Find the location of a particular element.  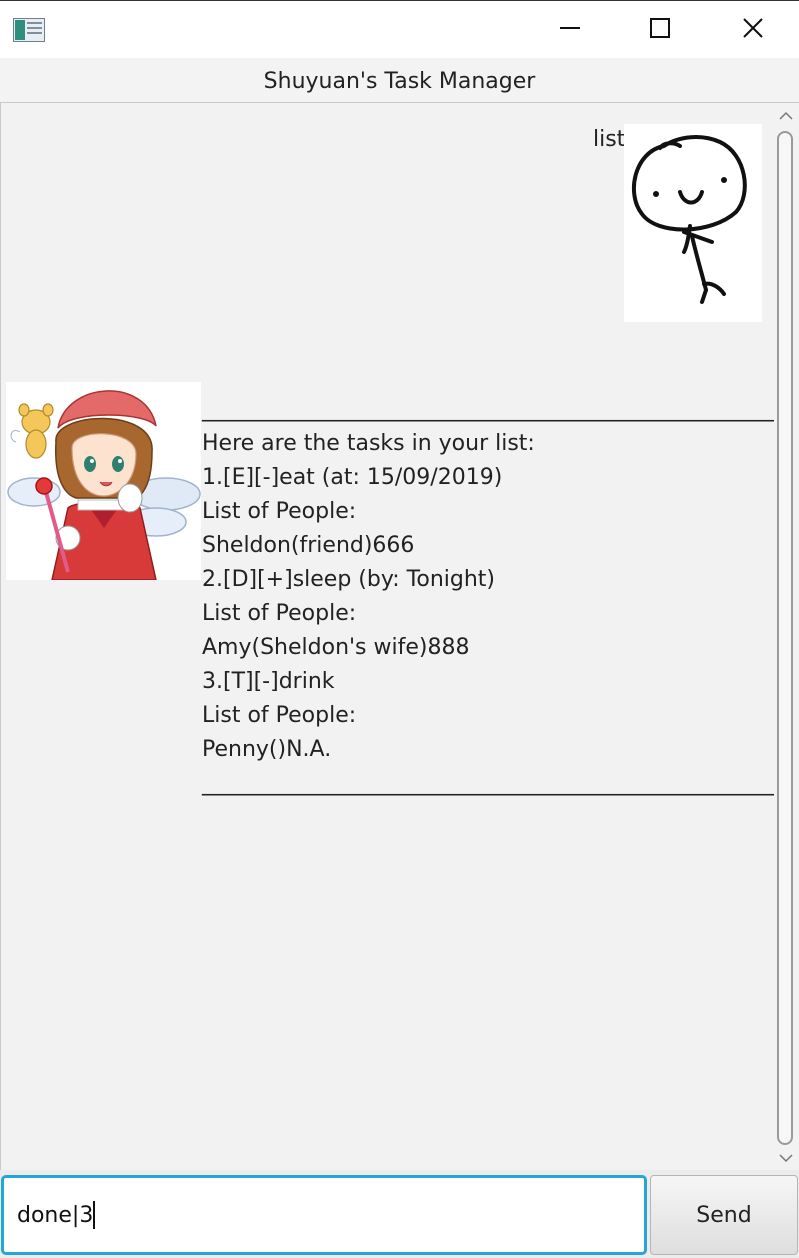

command-input: done|3 is located at coordinates (324, 1215).